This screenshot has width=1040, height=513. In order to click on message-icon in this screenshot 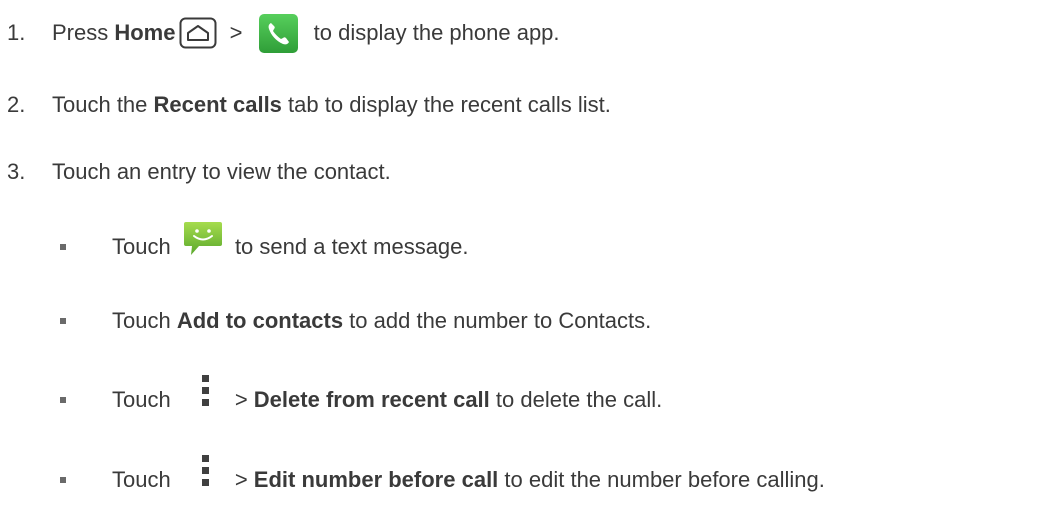, I will do `click(203, 239)`.